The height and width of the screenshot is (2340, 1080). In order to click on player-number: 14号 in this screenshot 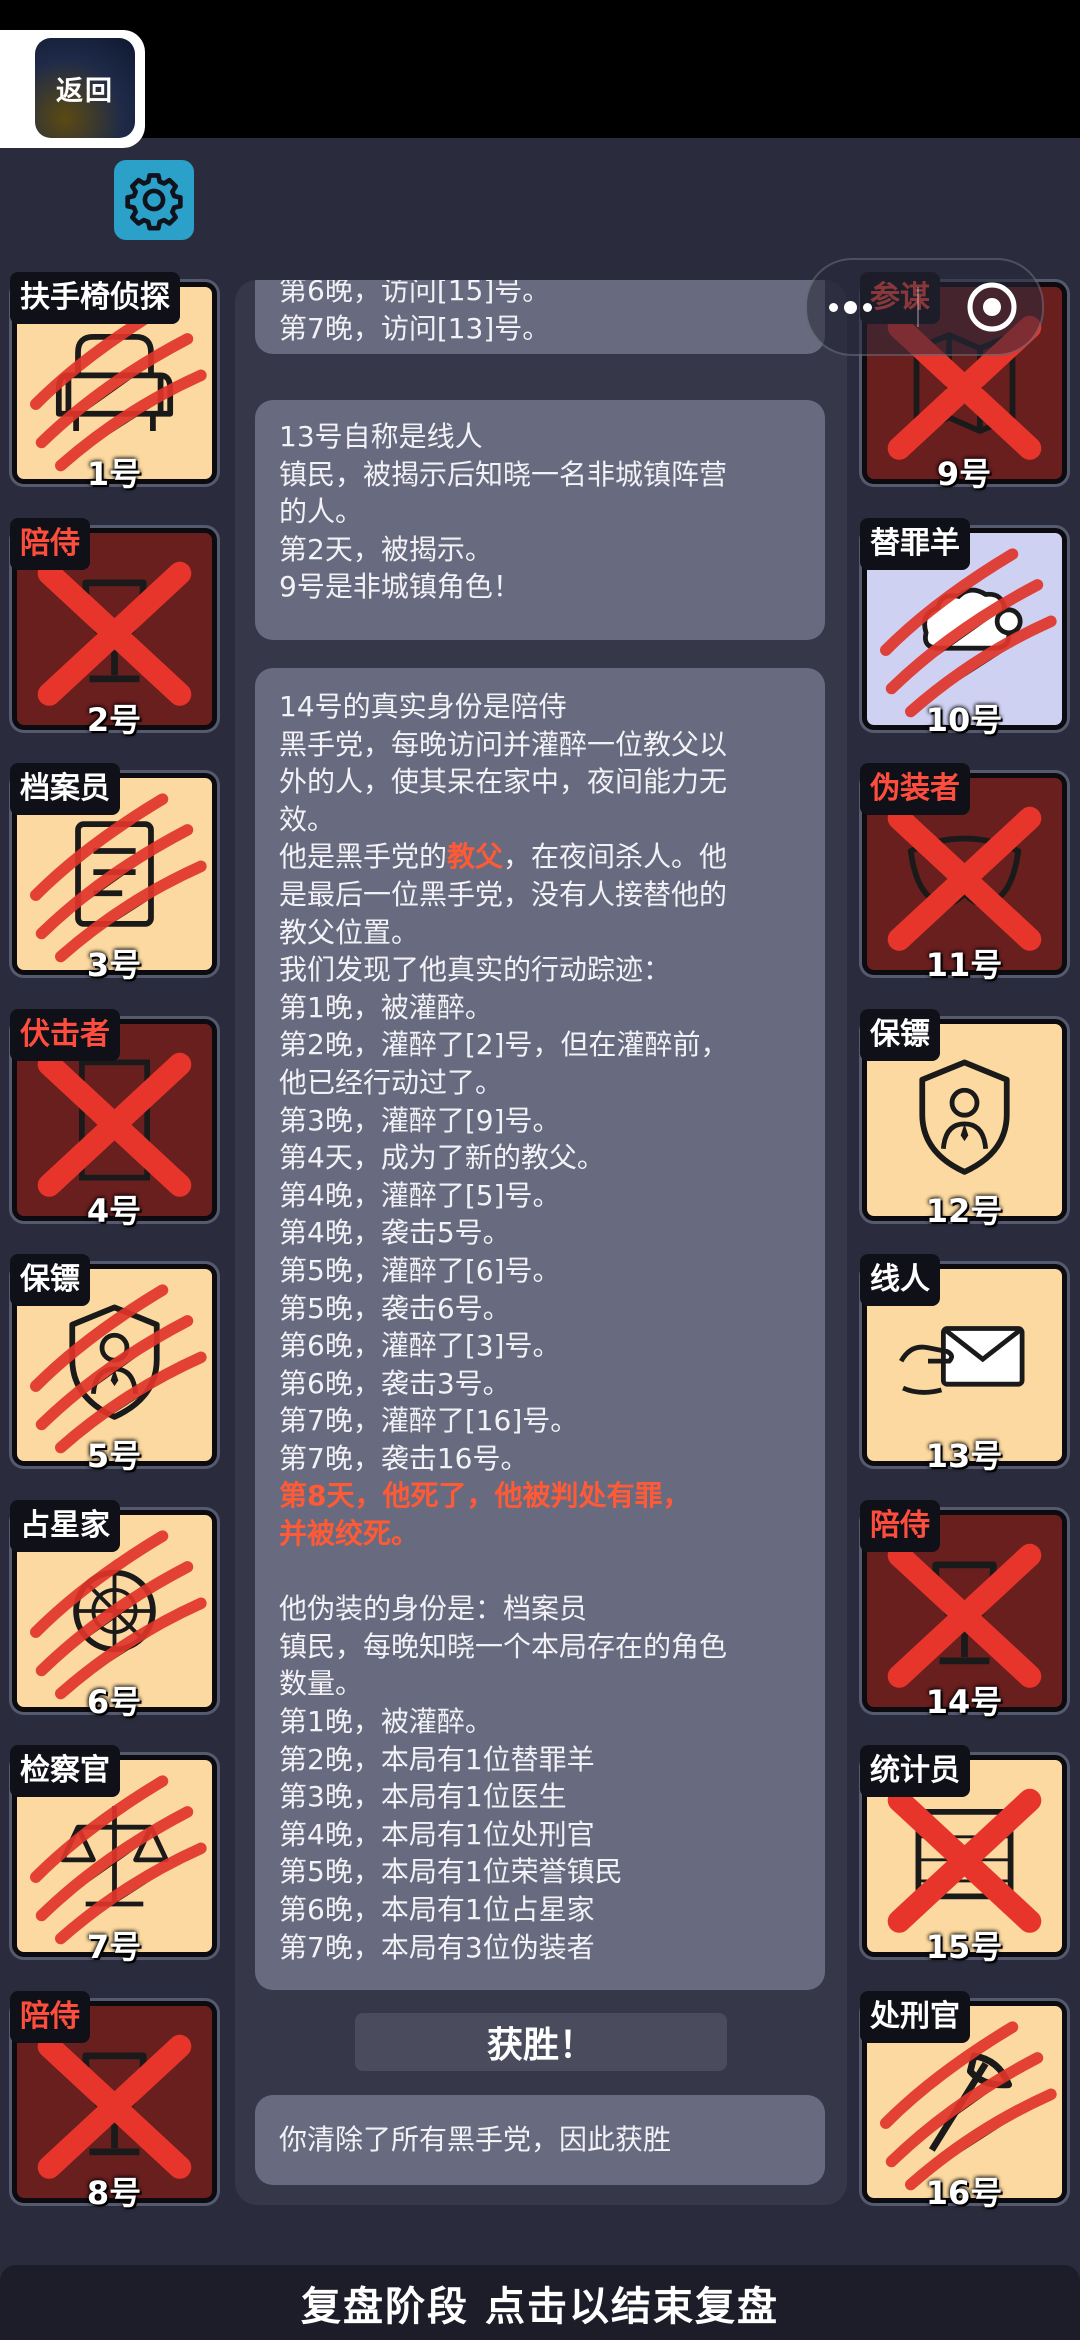, I will do `click(964, 1701)`.